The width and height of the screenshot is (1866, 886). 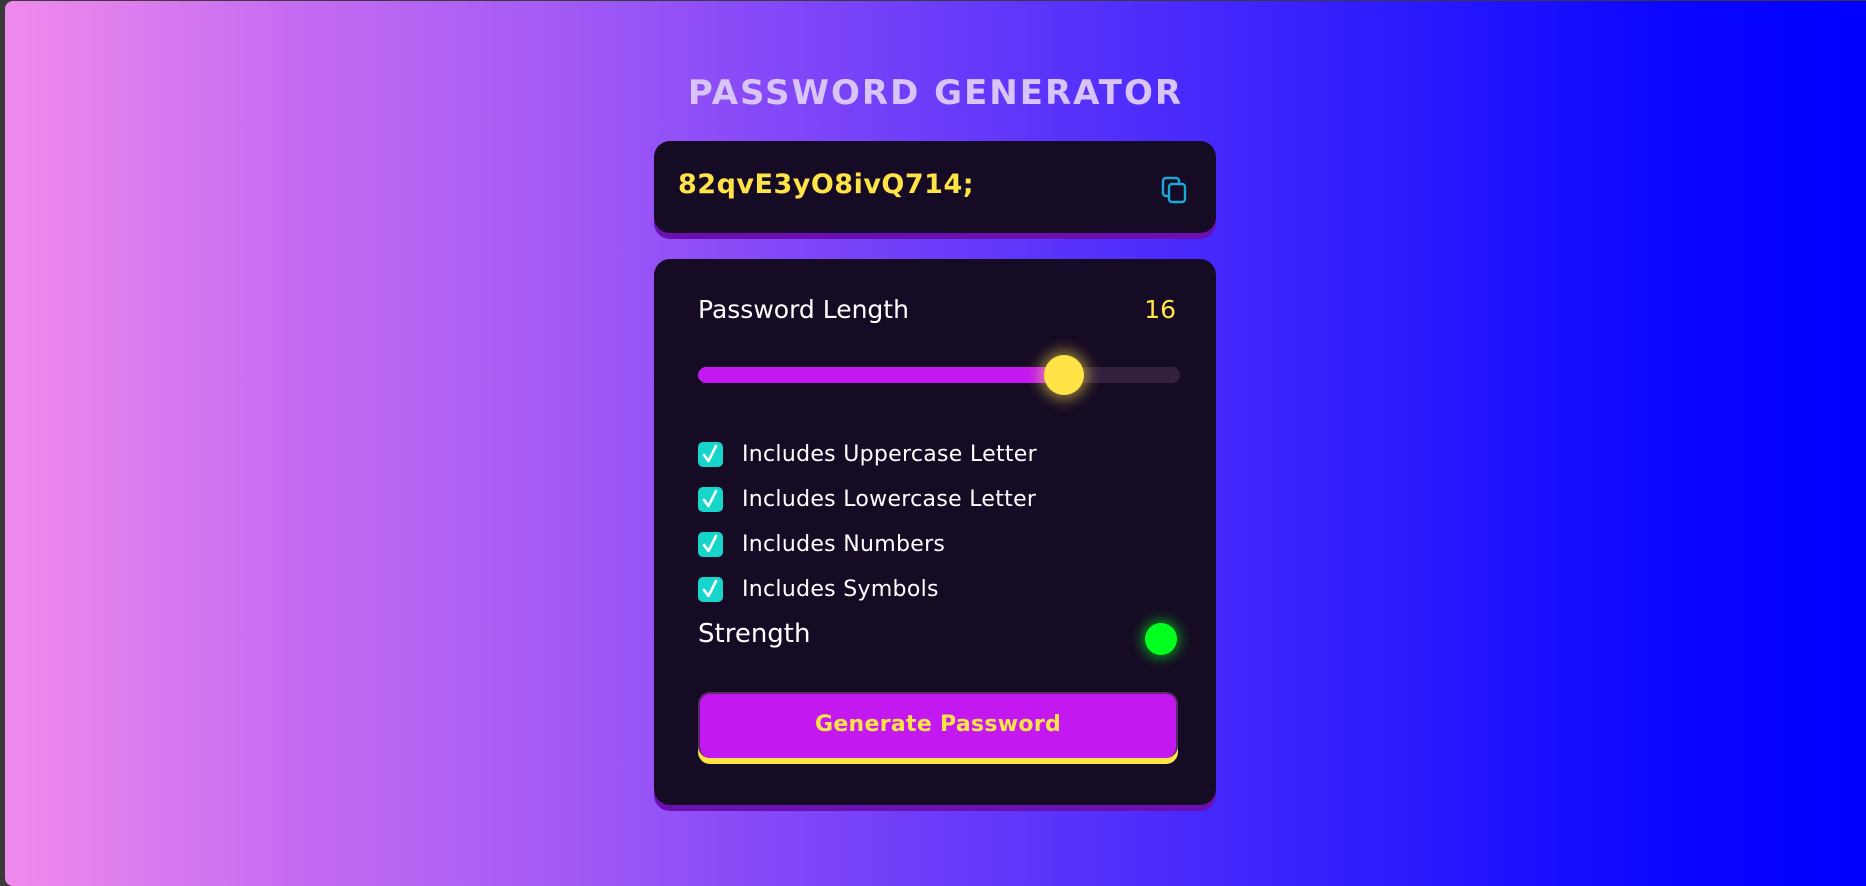 I want to click on copy-icon-graphic, so click(x=1174, y=190).